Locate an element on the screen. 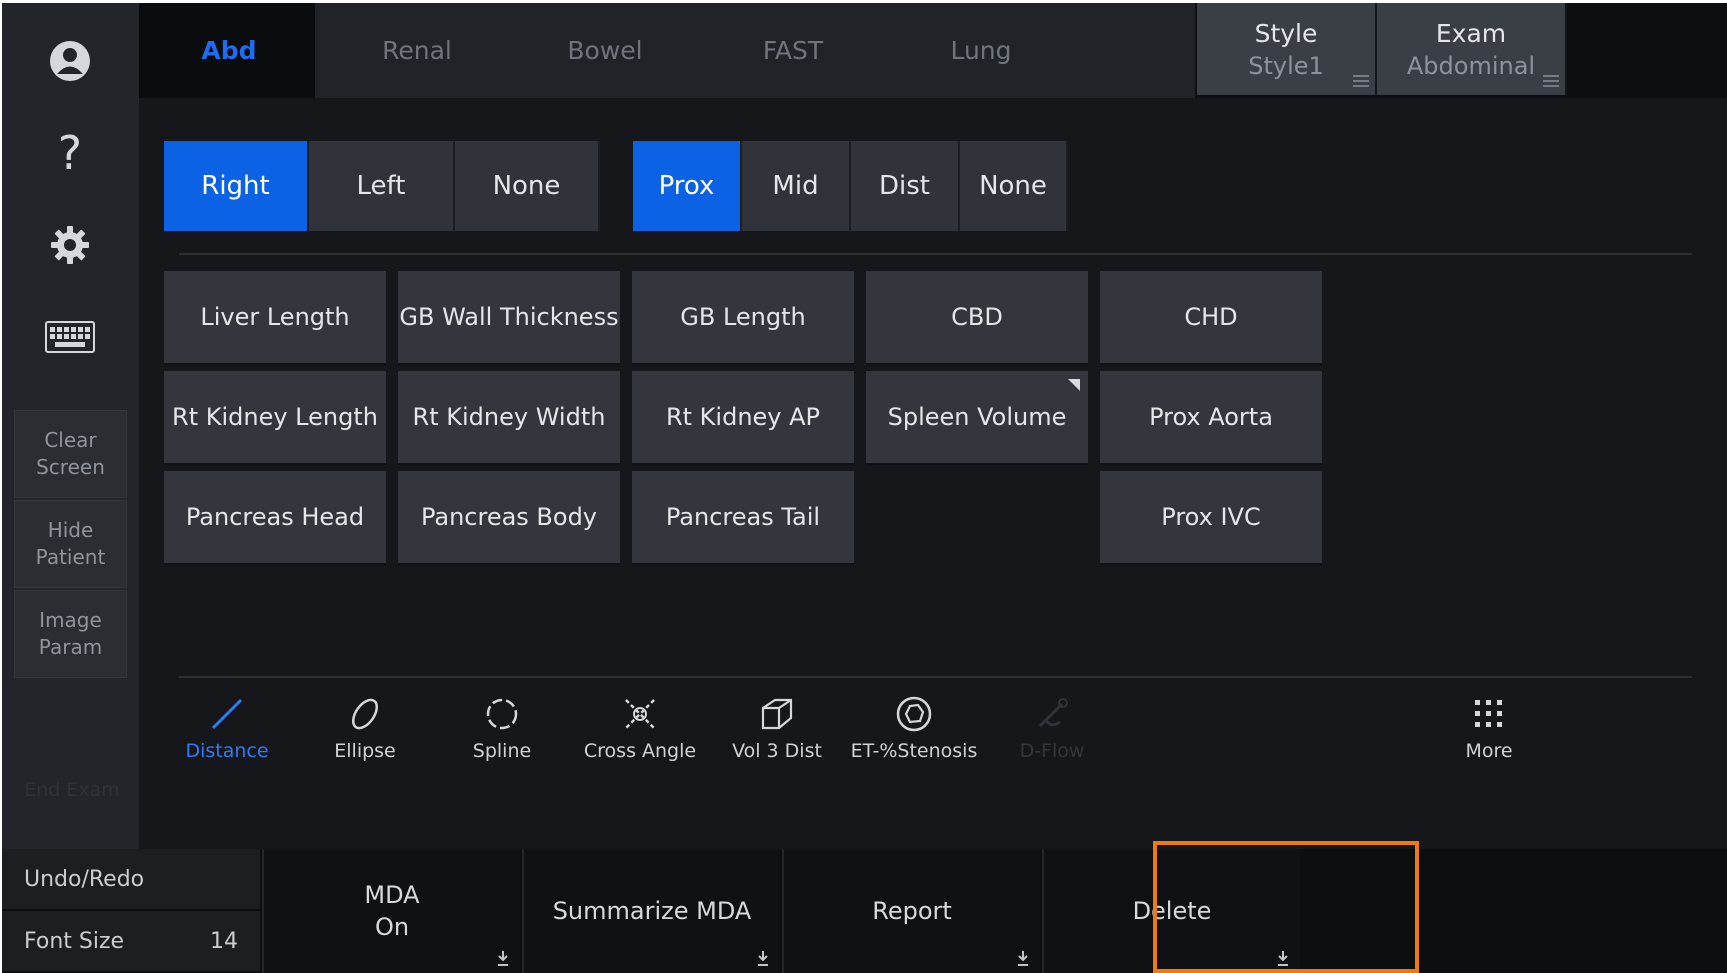 This screenshot has height=973, width=1727. font-size-label: Font Size is located at coordinates (74, 941).